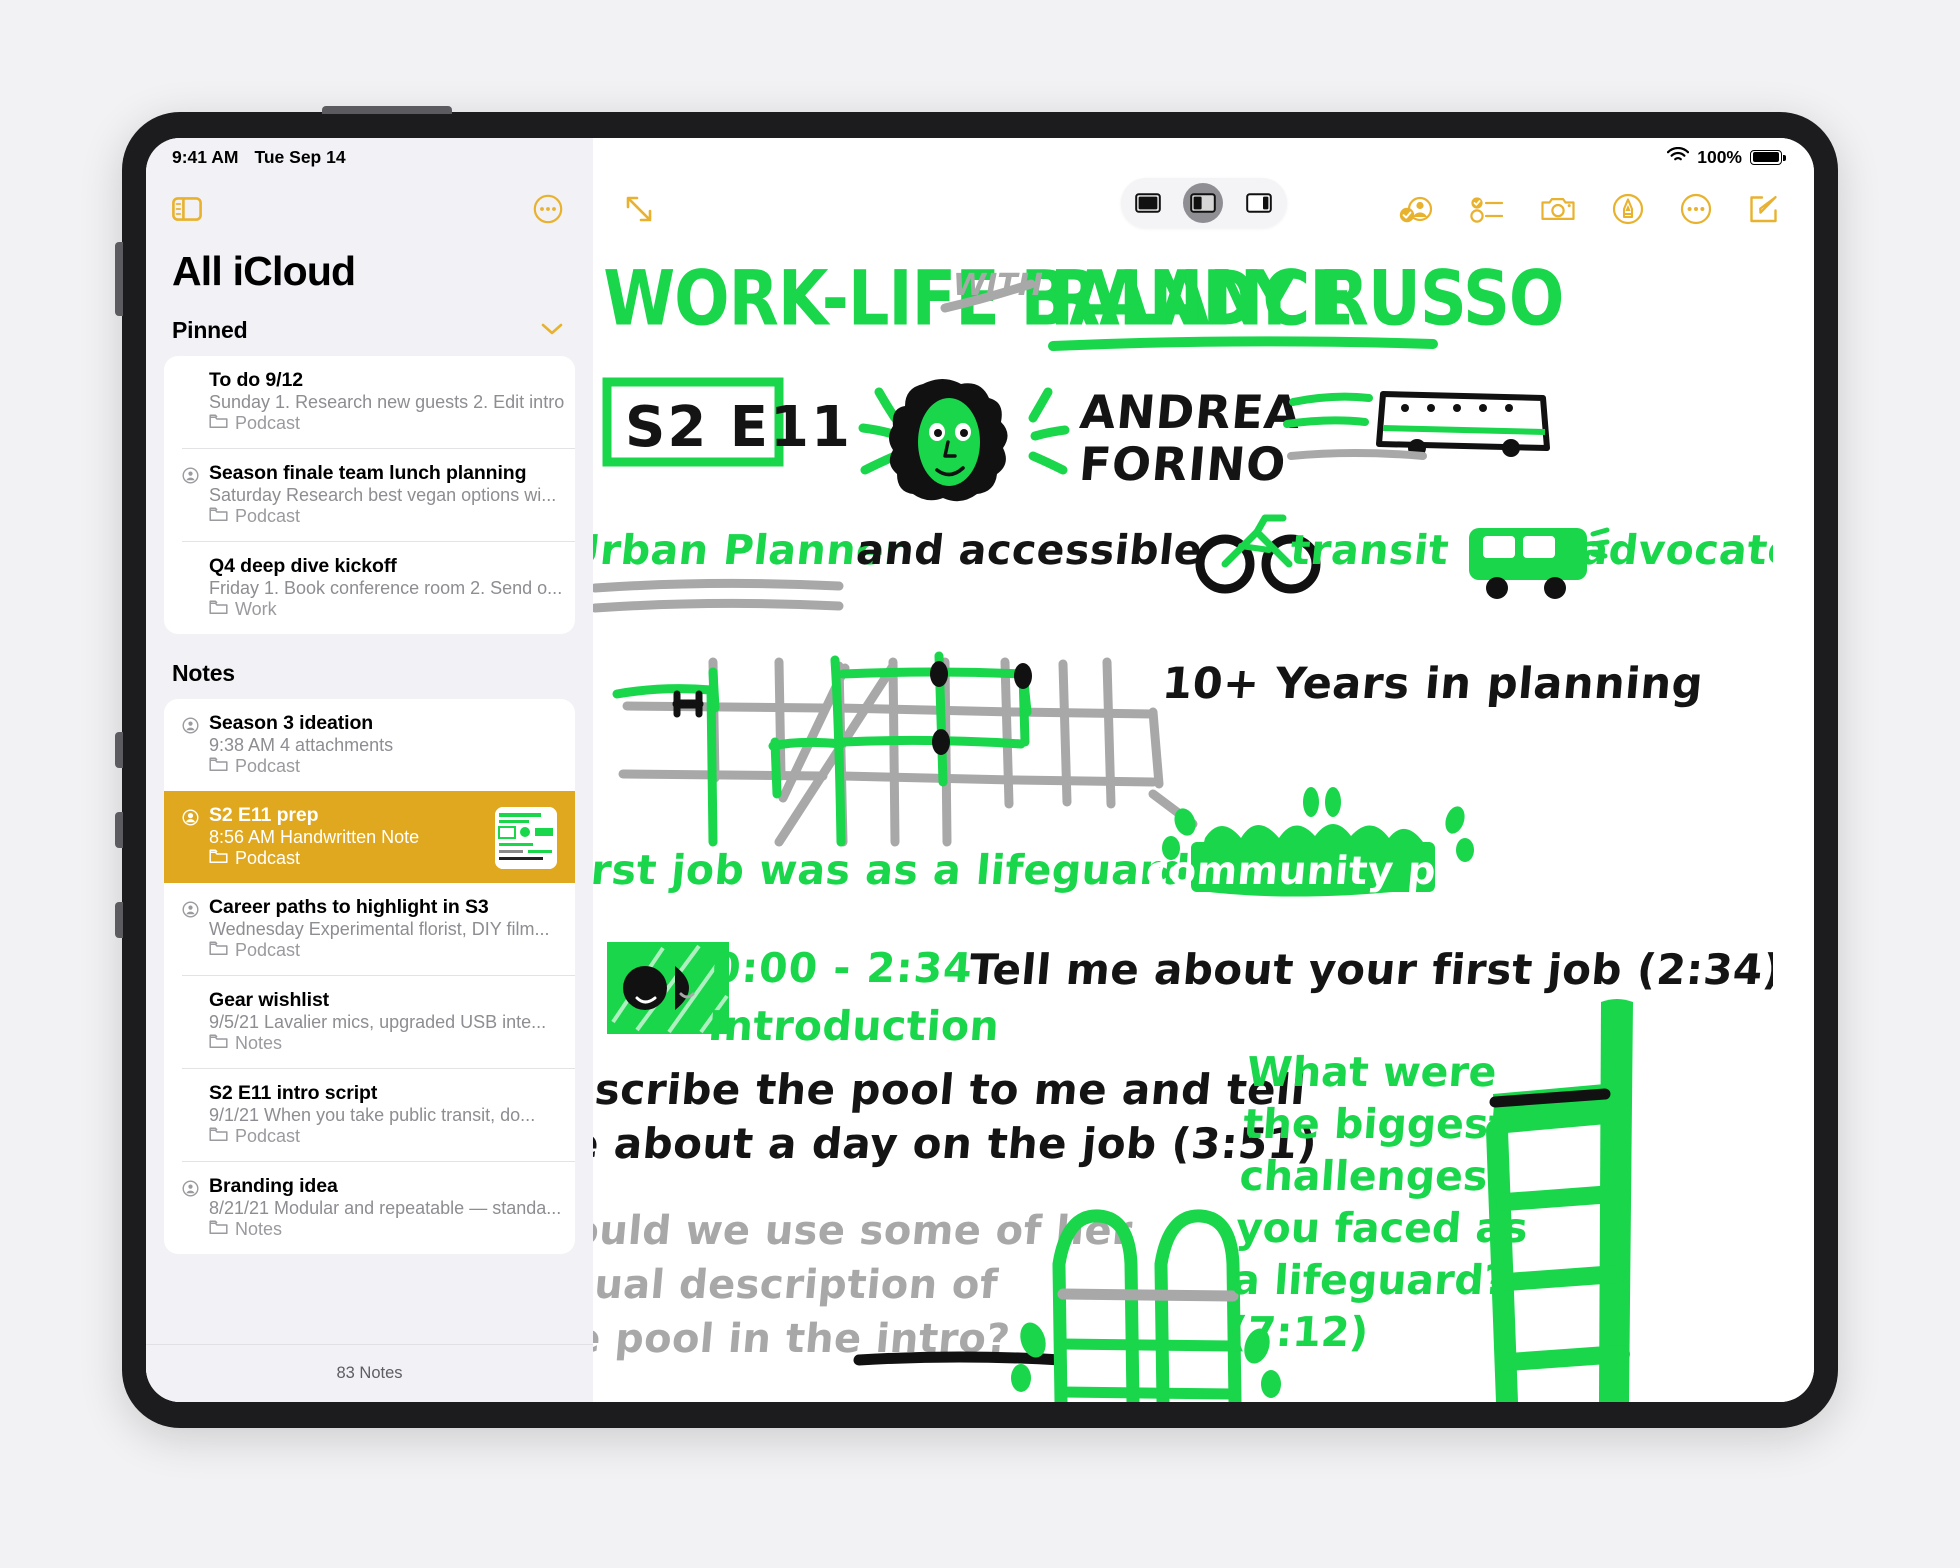 This screenshot has width=1960, height=1568. I want to click on multitasking-control, so click(1203, 203).